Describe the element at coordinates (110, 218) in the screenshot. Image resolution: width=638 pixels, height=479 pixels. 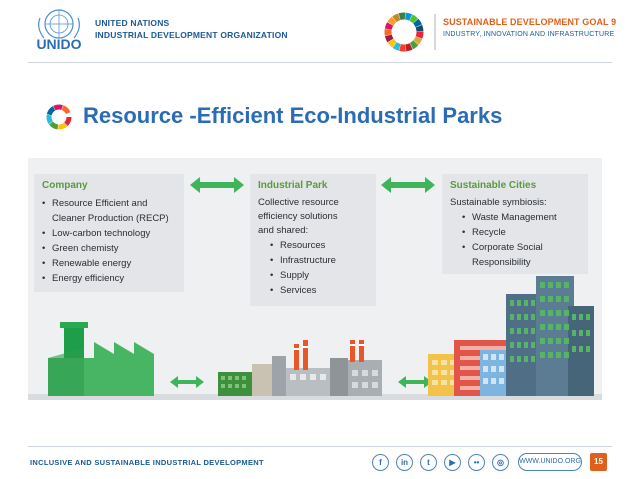
I see `company-item: Cleaner Production (RECP)` at that location.